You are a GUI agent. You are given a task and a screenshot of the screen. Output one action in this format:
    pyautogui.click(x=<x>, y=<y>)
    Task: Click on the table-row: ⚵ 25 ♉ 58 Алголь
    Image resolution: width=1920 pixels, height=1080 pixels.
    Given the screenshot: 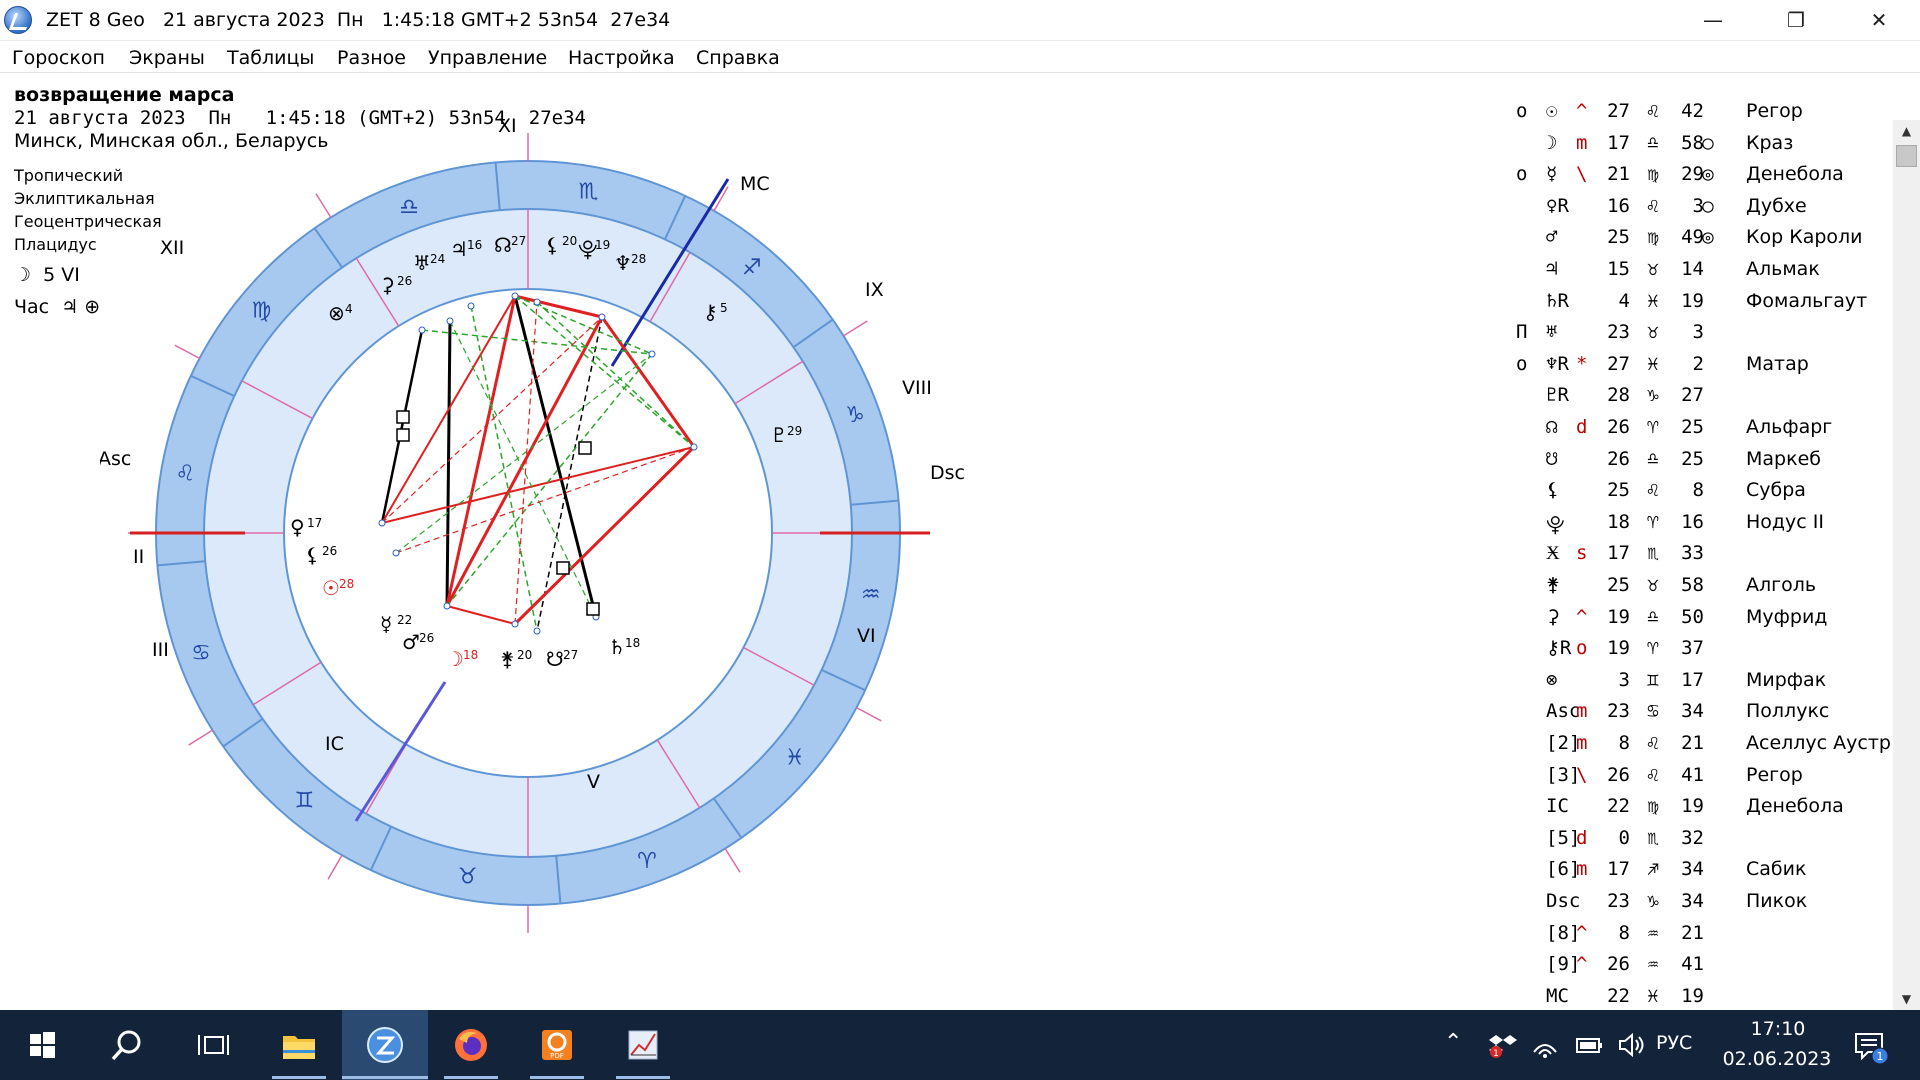 What is the action you would take?
    pyautogui.click(x=1700, y=589)
    